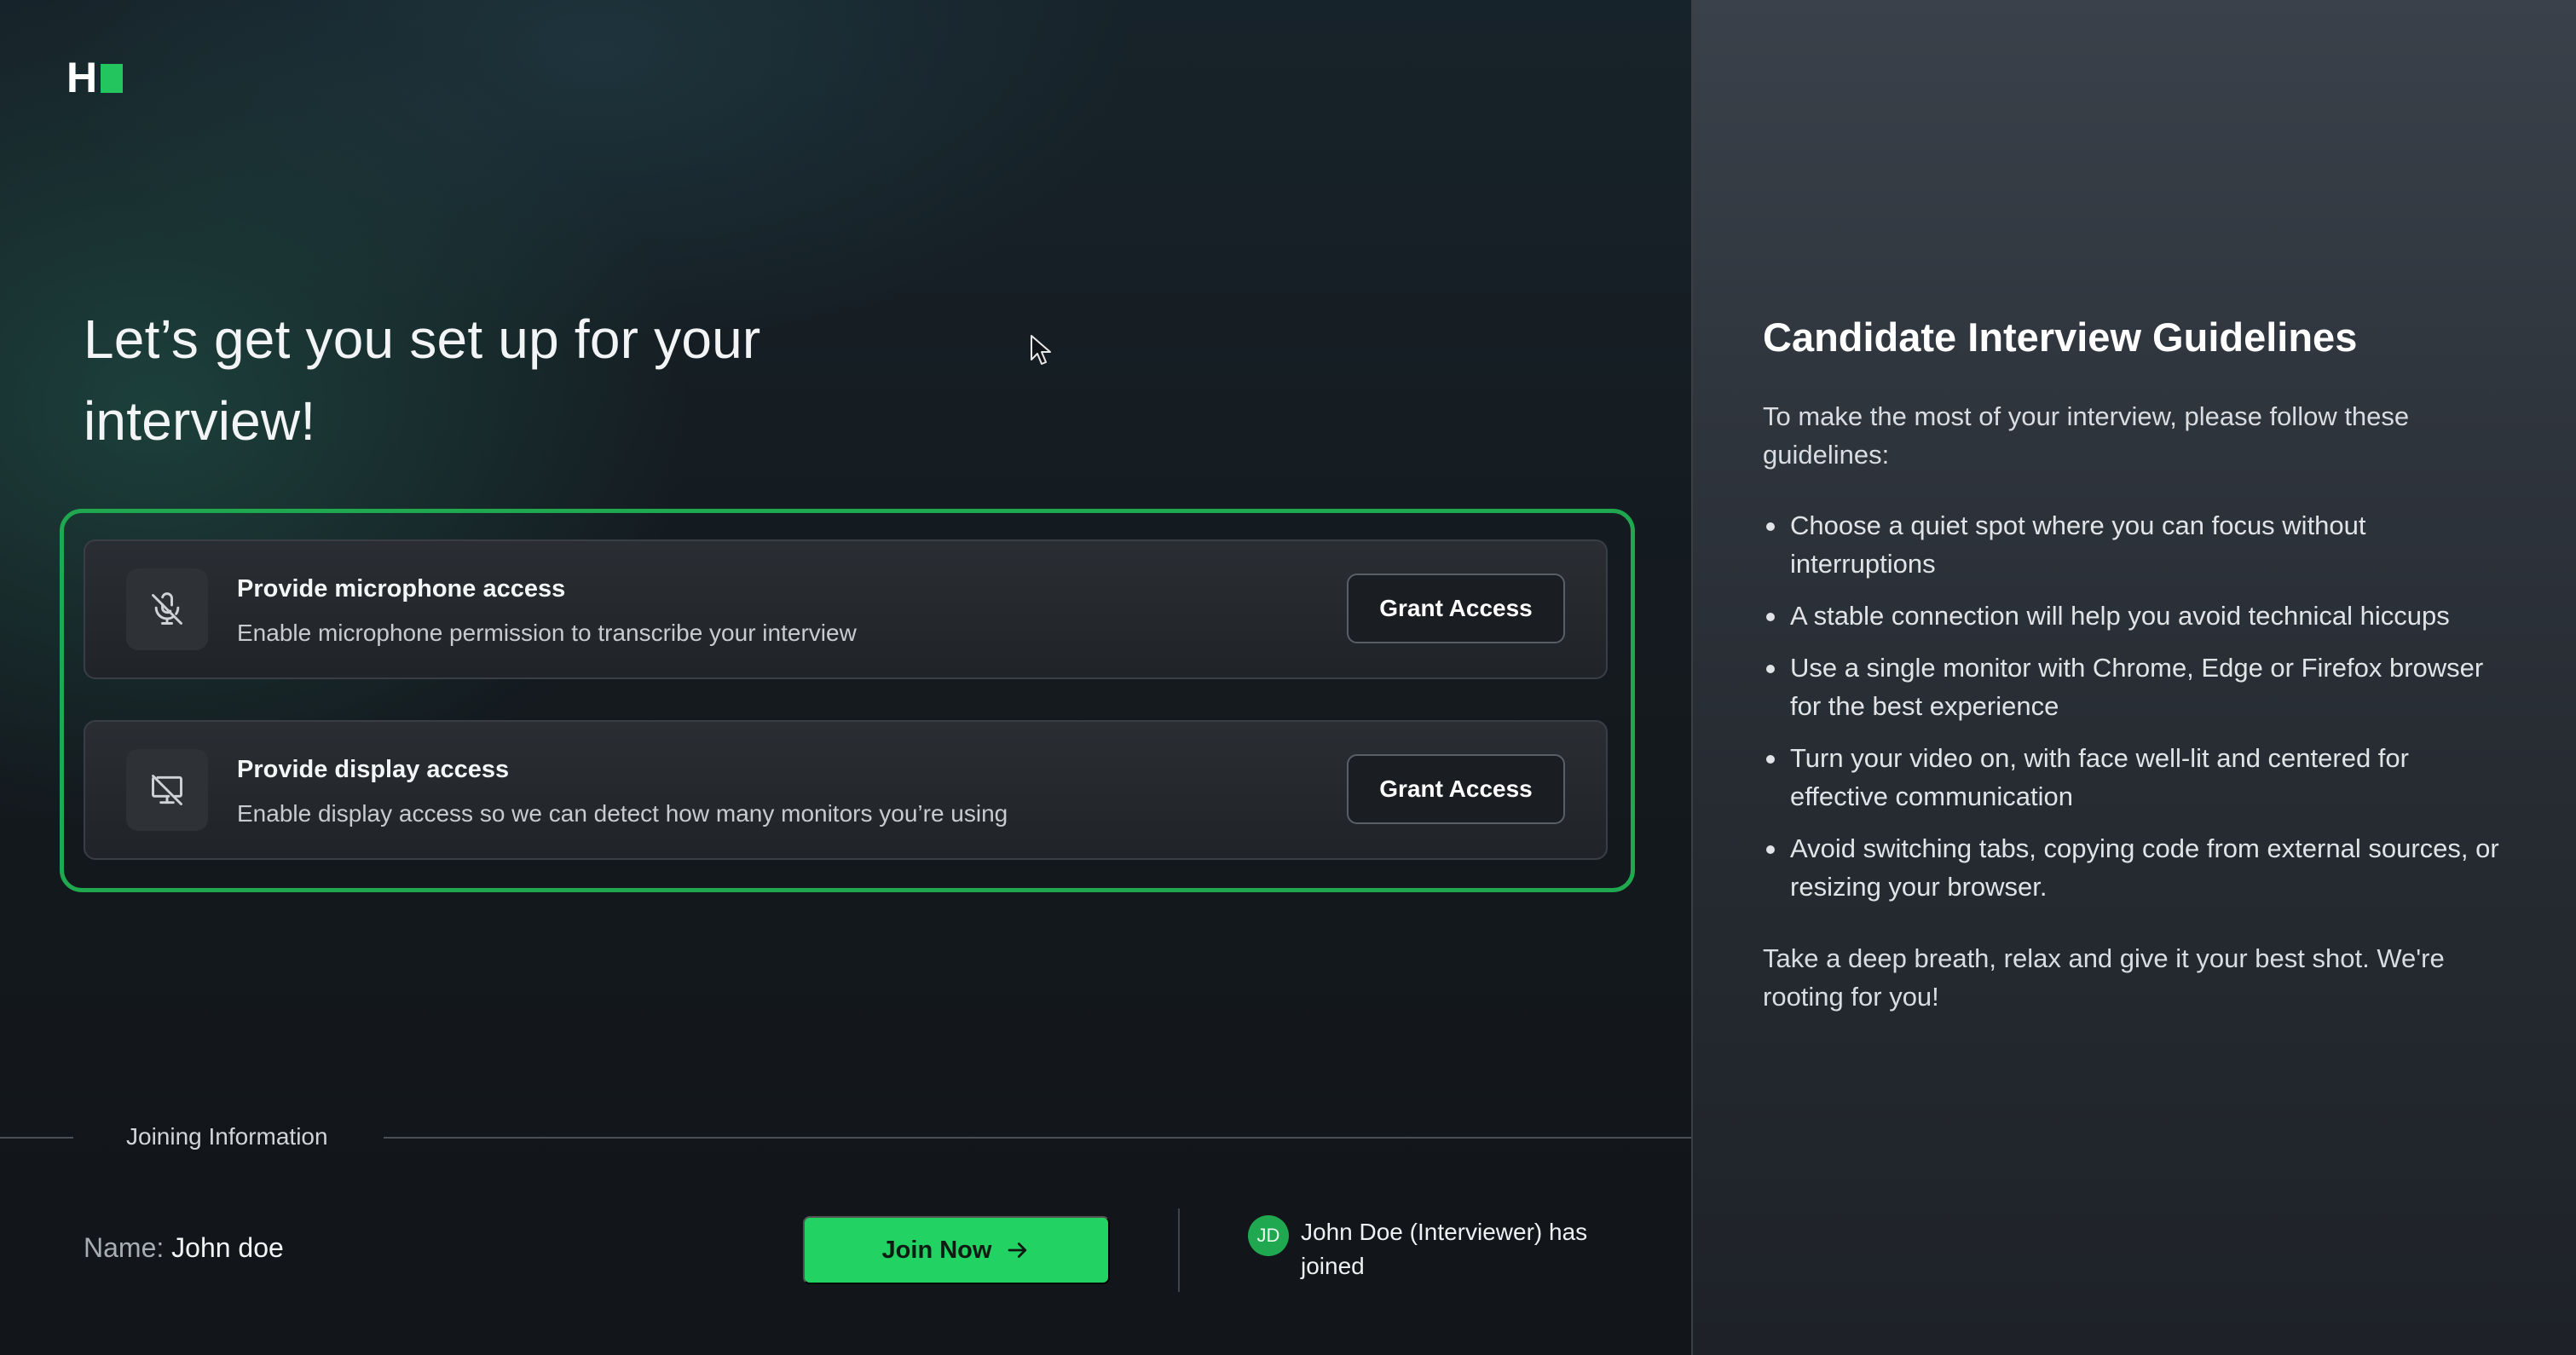 This screenshot has height=1355, width=2576. I want to click on page-title: Let’s get you set up for your interview!, so click(422, 380).